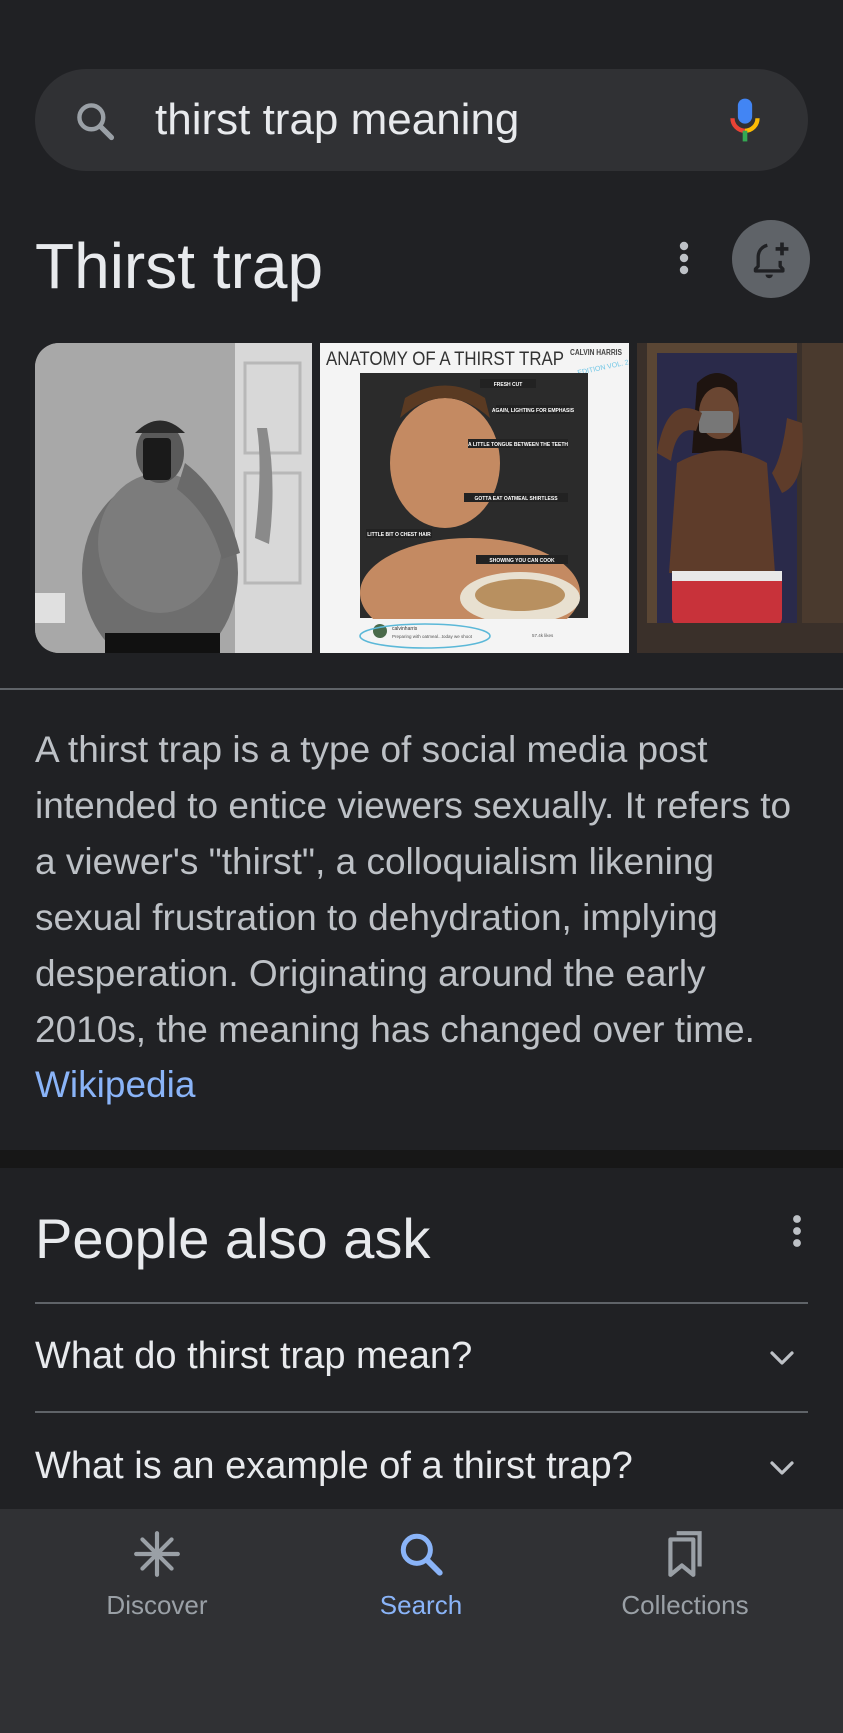 Image resolution: width=843 pixels, height=1733 pixels. Describe the element at coordinates (157, 1605) in the screenshot. I see `nav-label: Discover` at that location.